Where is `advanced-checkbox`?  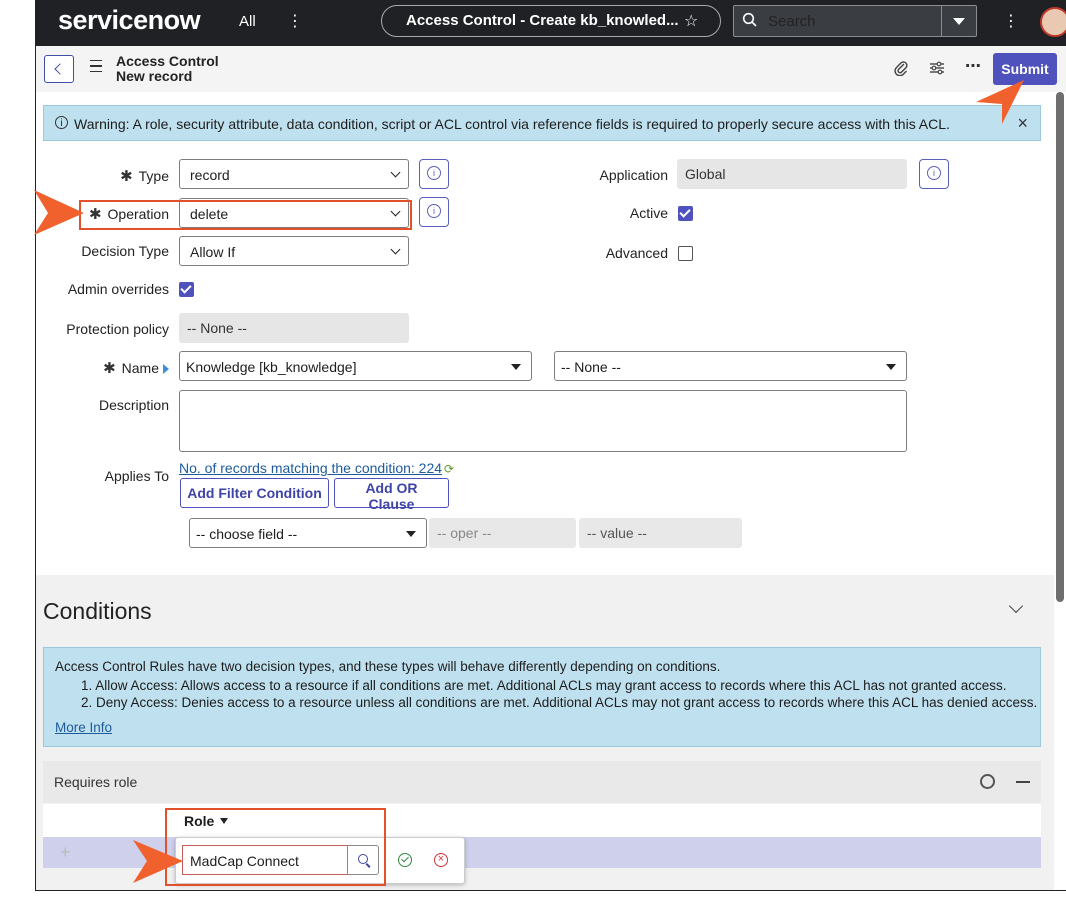 advanced-checkbox is located at coordinates (685, 253).